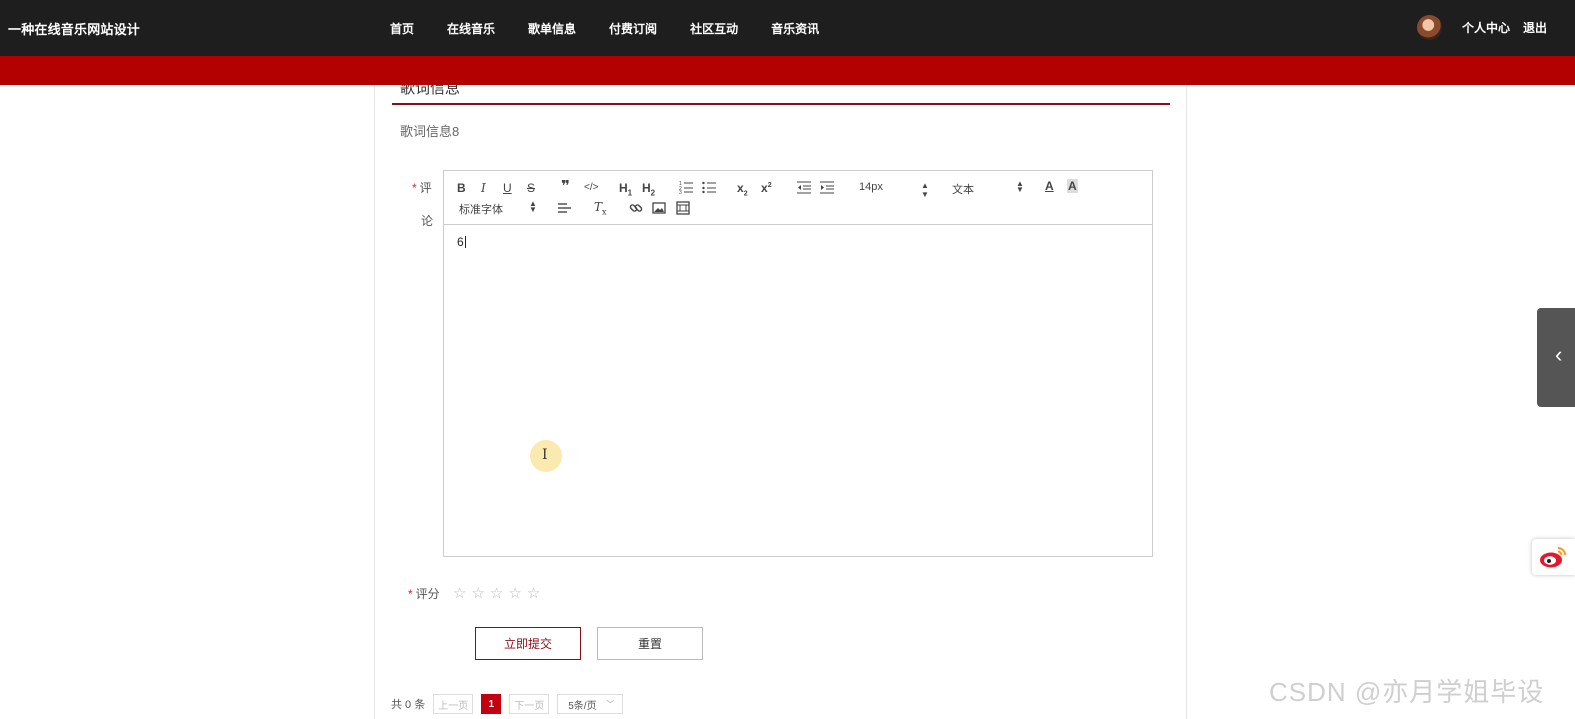 Image resolution: width=1575 pixels, height=719 pixels. Describe the element at coordinates (408, 705) in the screenshot. I see `total-count: 共 0 条` at that location.